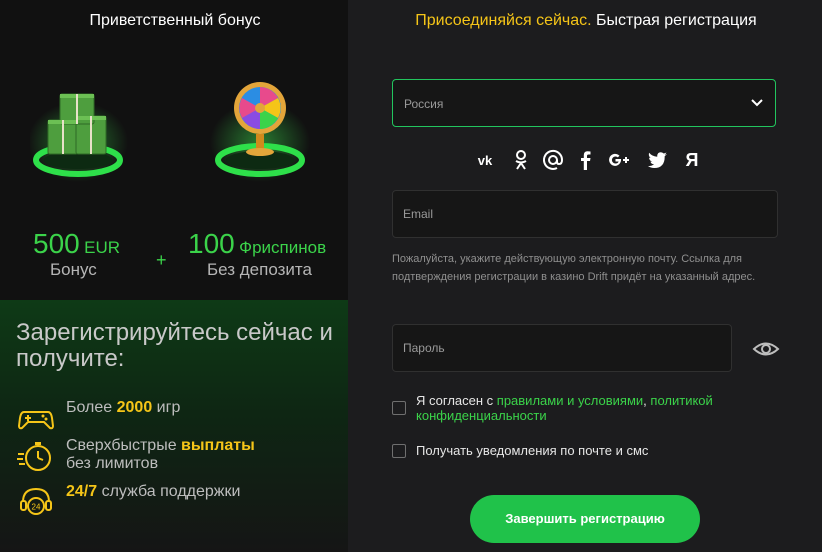  I want to click on freespins-amount: 100 Фриспинов, so click(257, 244).